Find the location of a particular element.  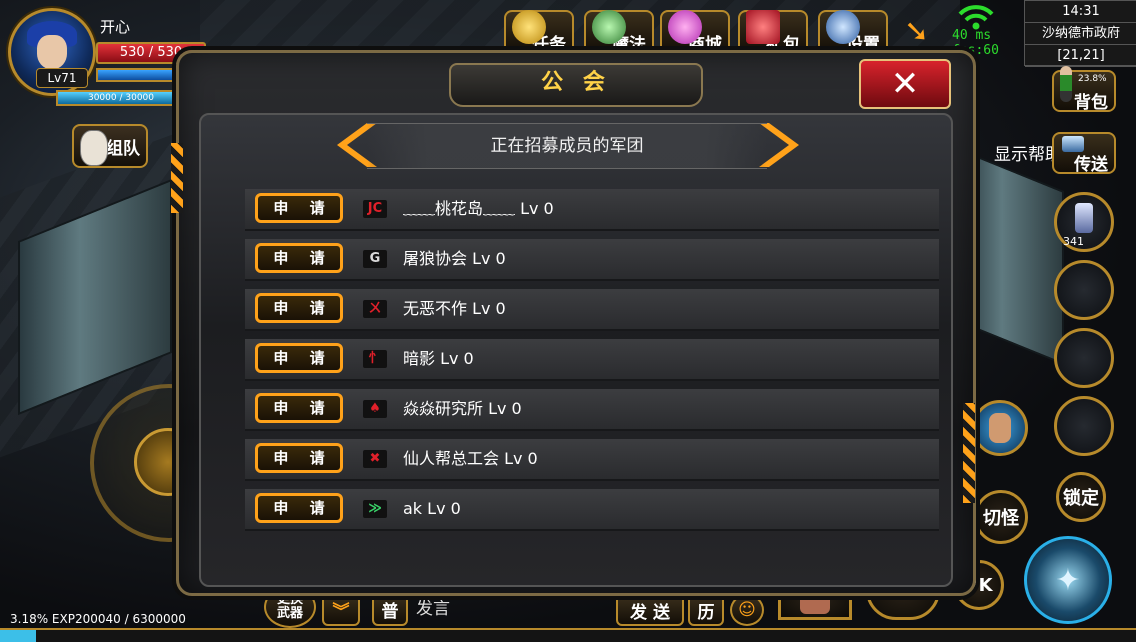

guild-name: ﹏﹏桃花岛﹏﹏ Lv 0 is located at coordinates (478, 208).